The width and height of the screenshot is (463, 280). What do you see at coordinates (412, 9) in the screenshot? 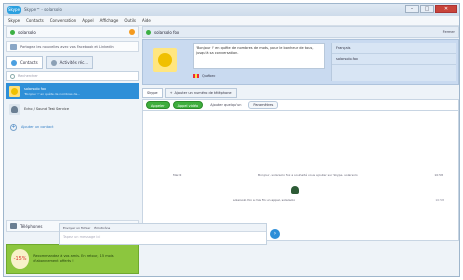
I see `minimize-button: –` at bounding box center [412, 9].